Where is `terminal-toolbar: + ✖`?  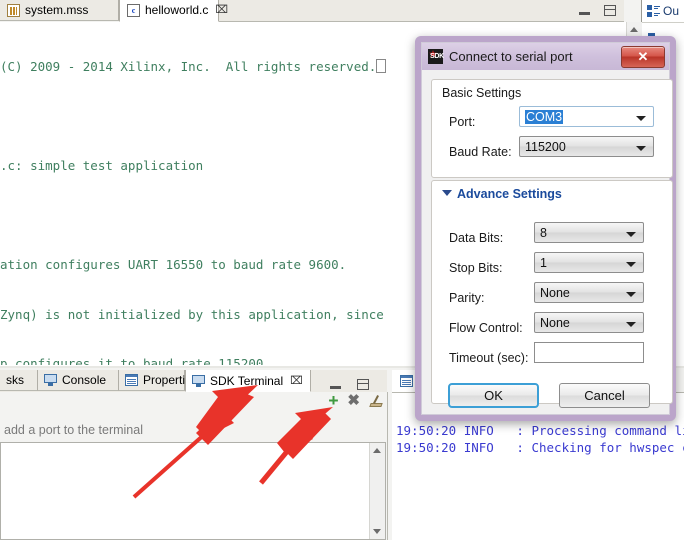
terminal-toolbar: + ✖ is located at coordinates (355, 400).